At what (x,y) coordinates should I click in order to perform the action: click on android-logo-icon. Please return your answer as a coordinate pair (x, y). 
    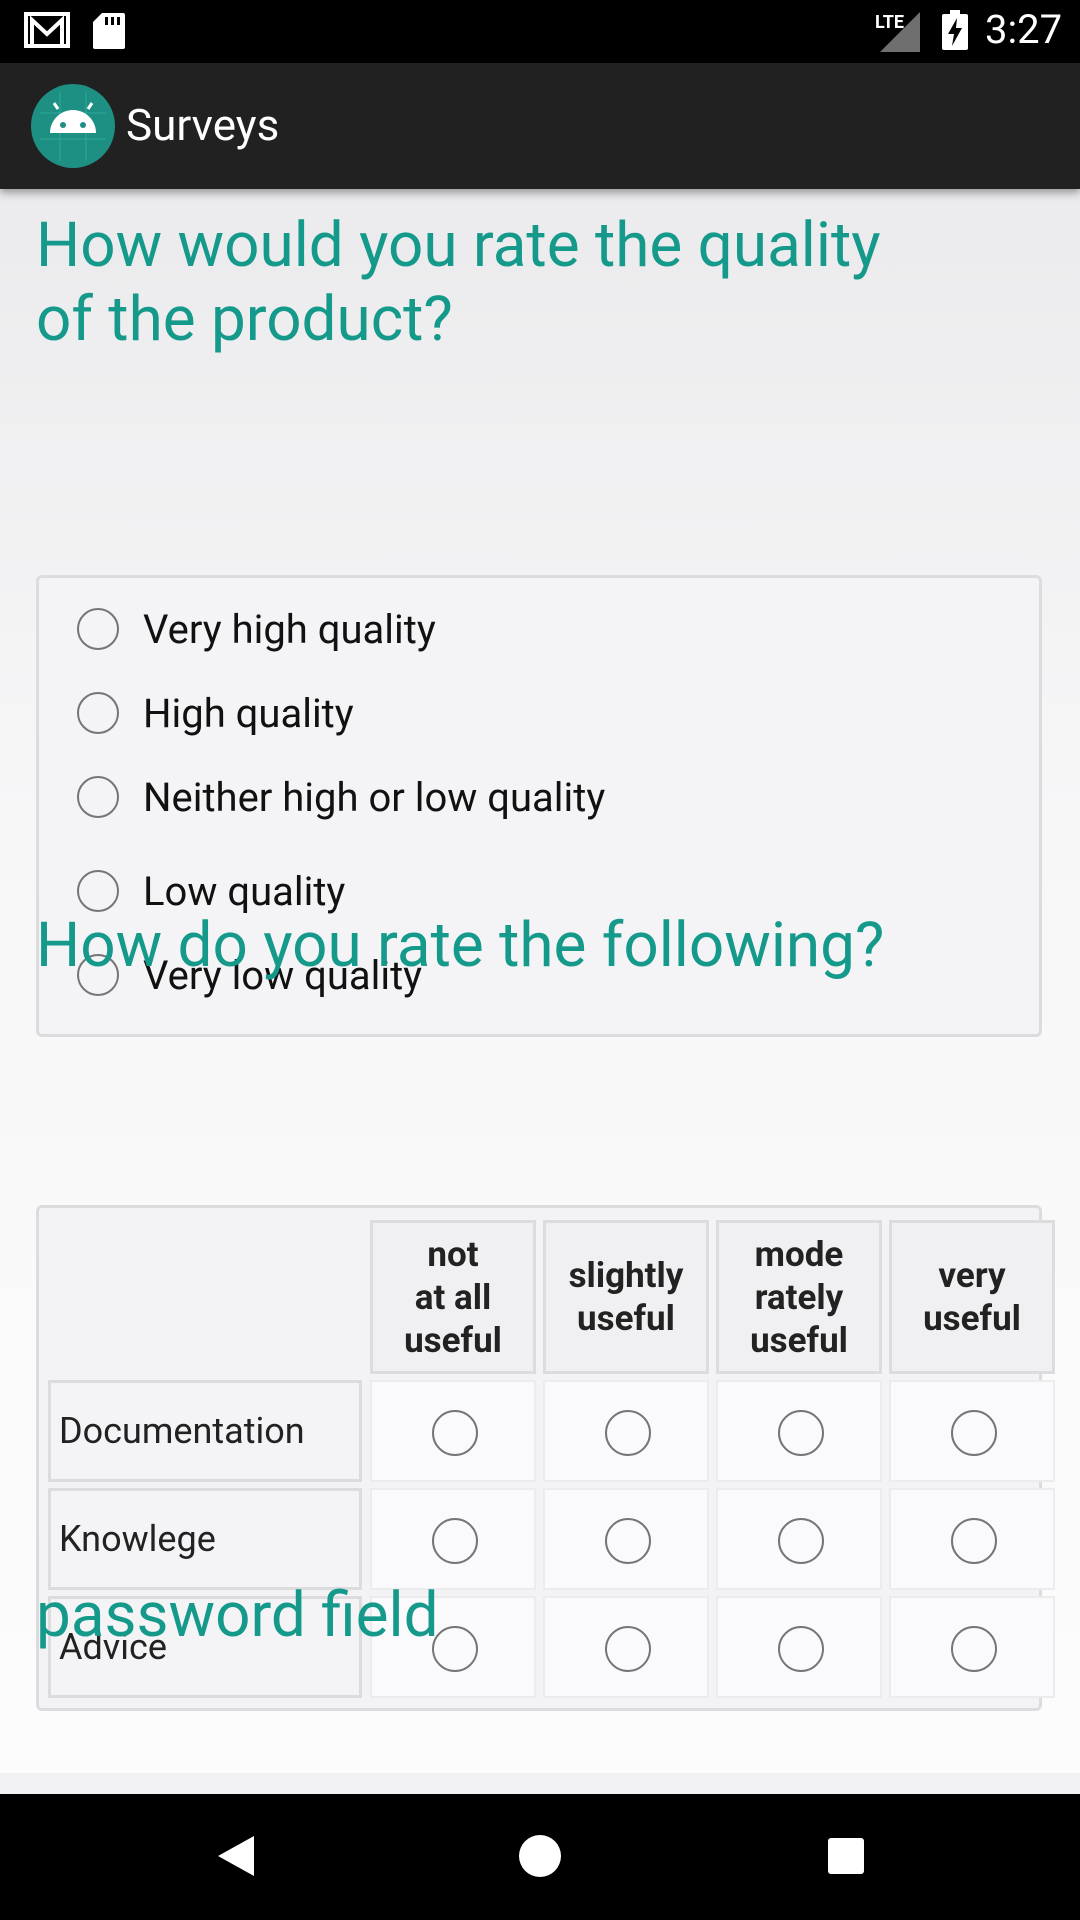
    Looking at the image, I should click on (73, 126).